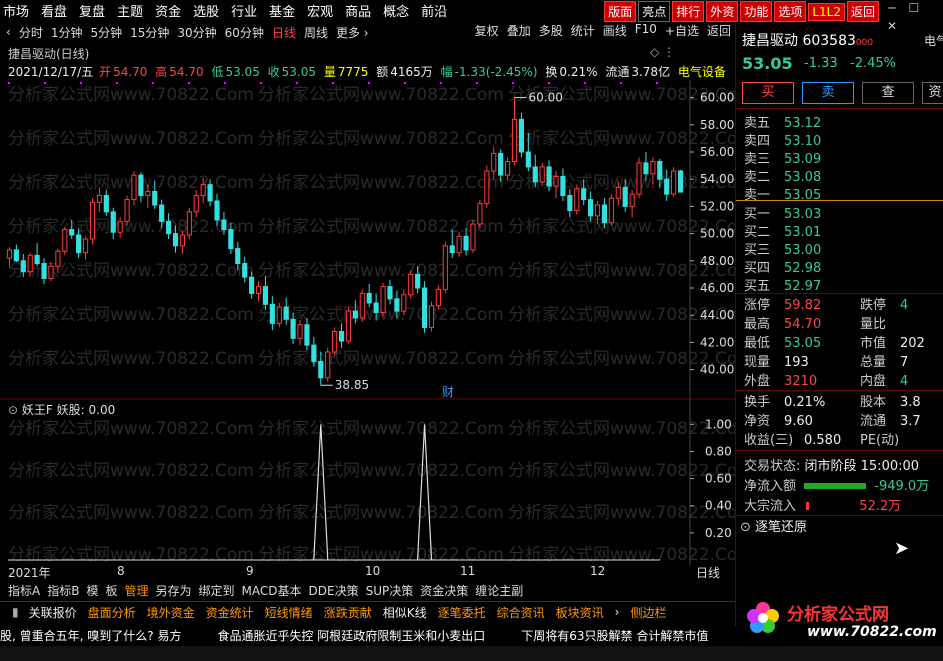 This screenshot has width=943, height=661. Describe the element at coordinates (910, 421) in the screenshot. I see `float-shares: 3.7` at that location.